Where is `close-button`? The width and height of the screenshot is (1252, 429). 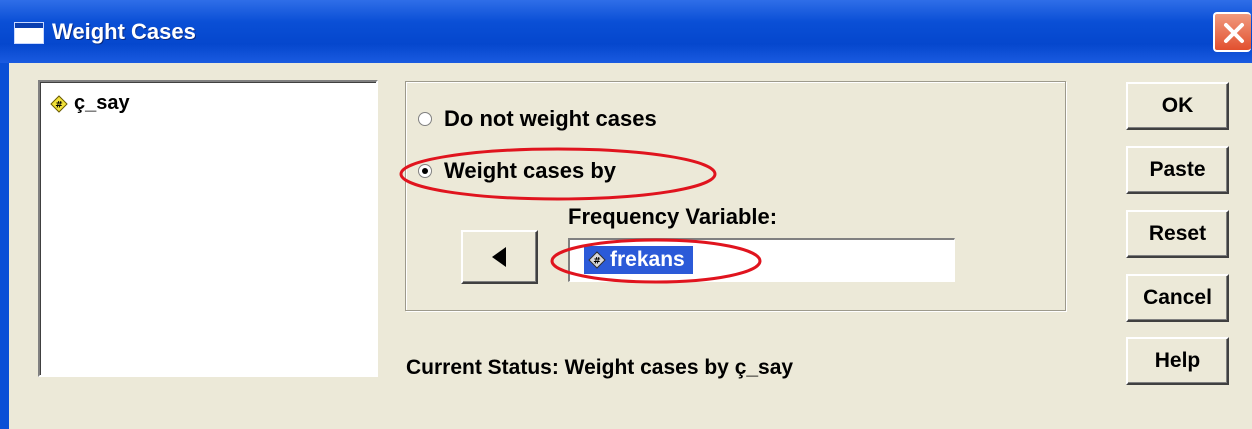 close-button is located at coordinates (1232, 32).